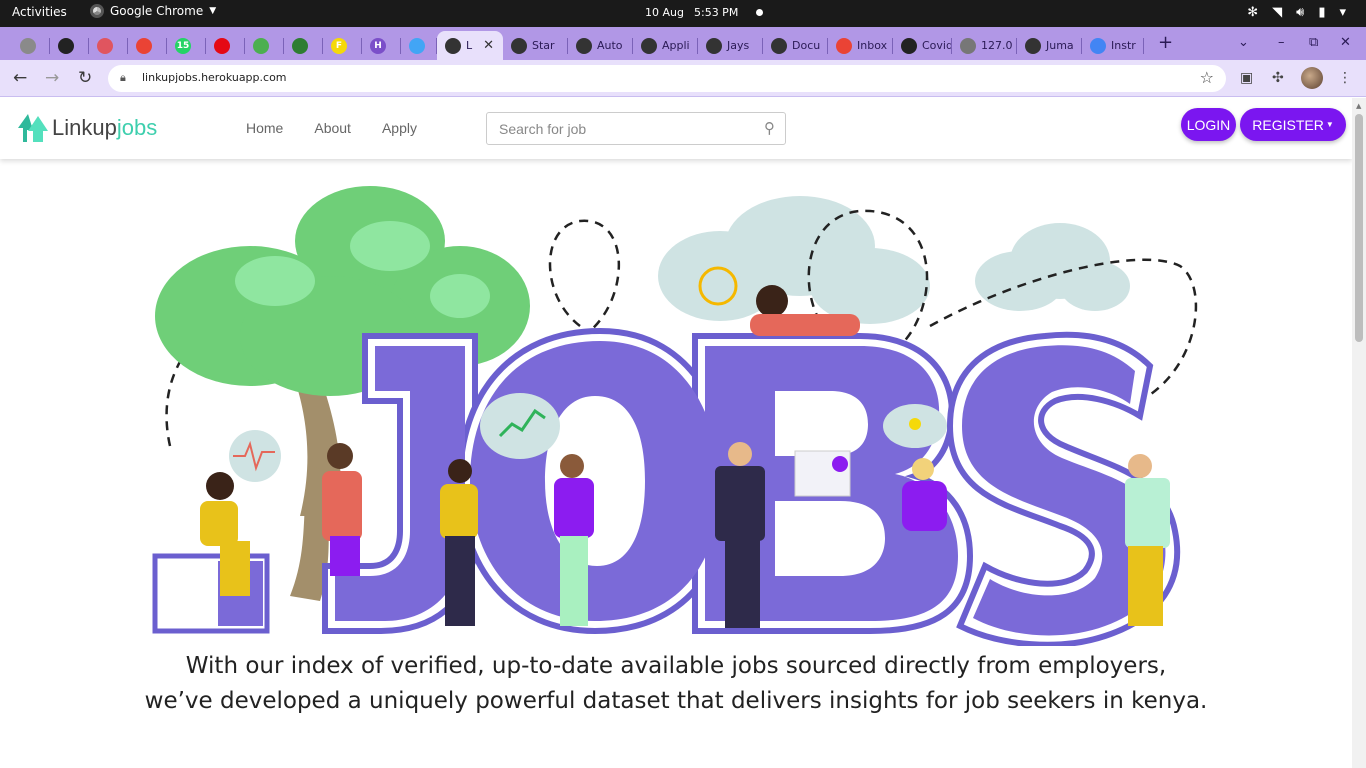 Image resolution: width=1366 pixels, height=768 pixels. Describe the element at coordinates (806, 45) in the screenshot. I see `tab-title: Docu` at that location.